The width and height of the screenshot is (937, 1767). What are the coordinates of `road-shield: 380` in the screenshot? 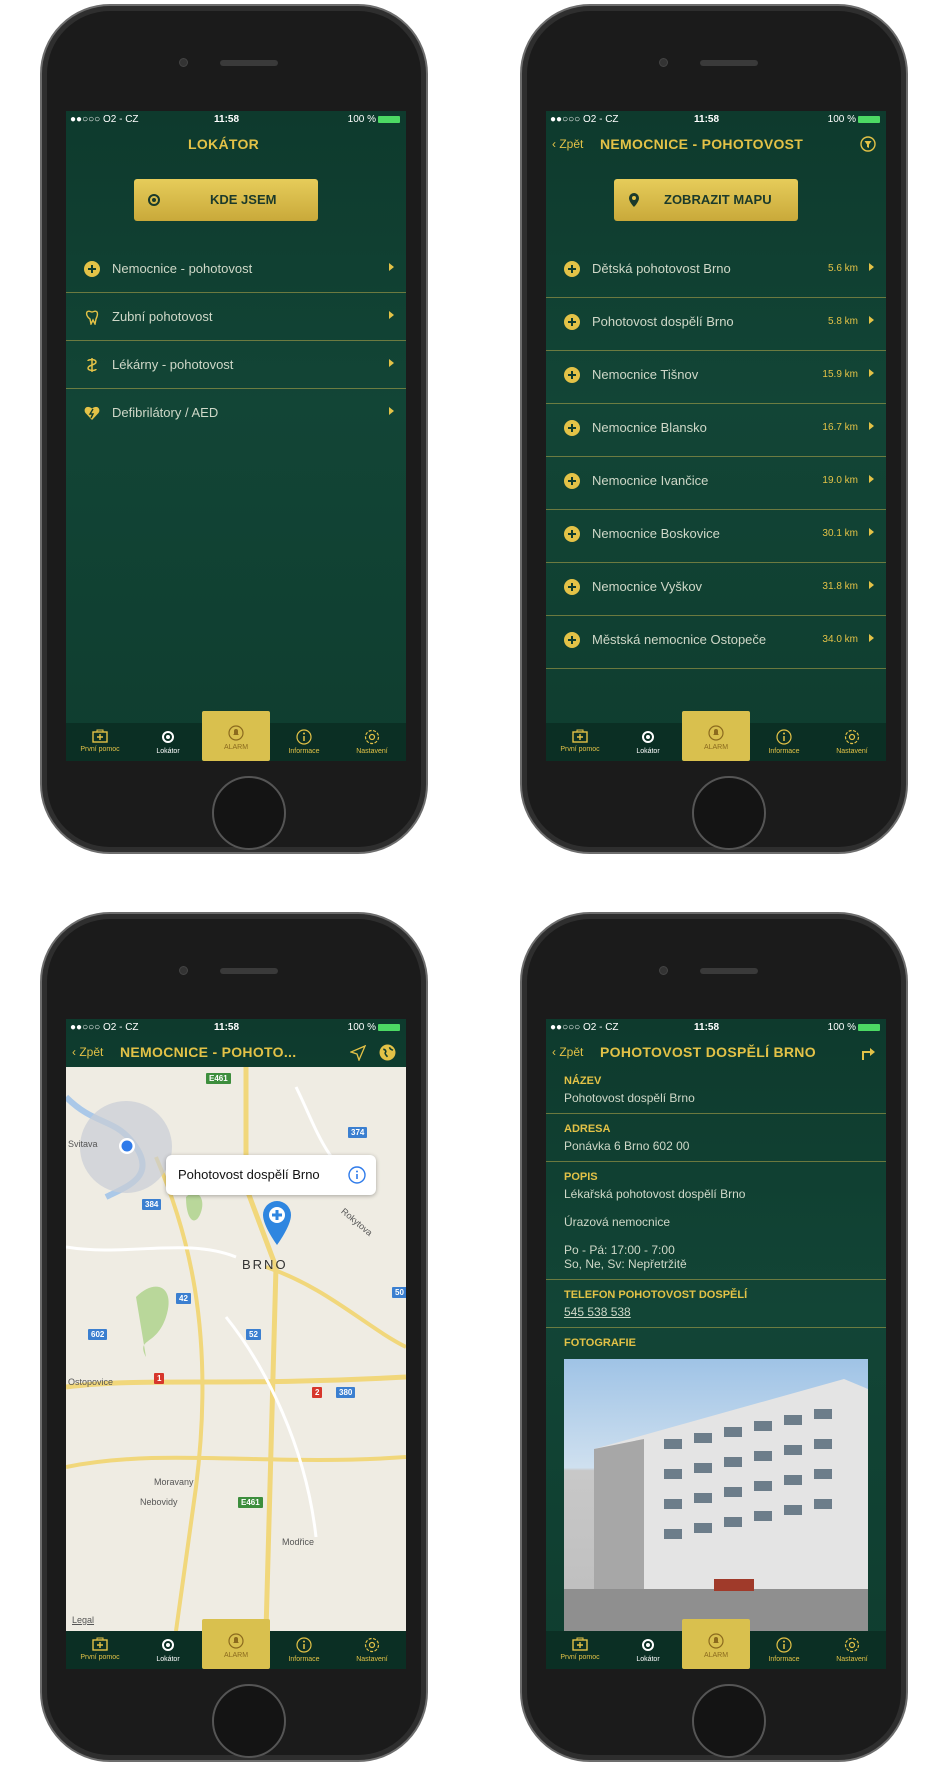 It's located at (346, 1392).